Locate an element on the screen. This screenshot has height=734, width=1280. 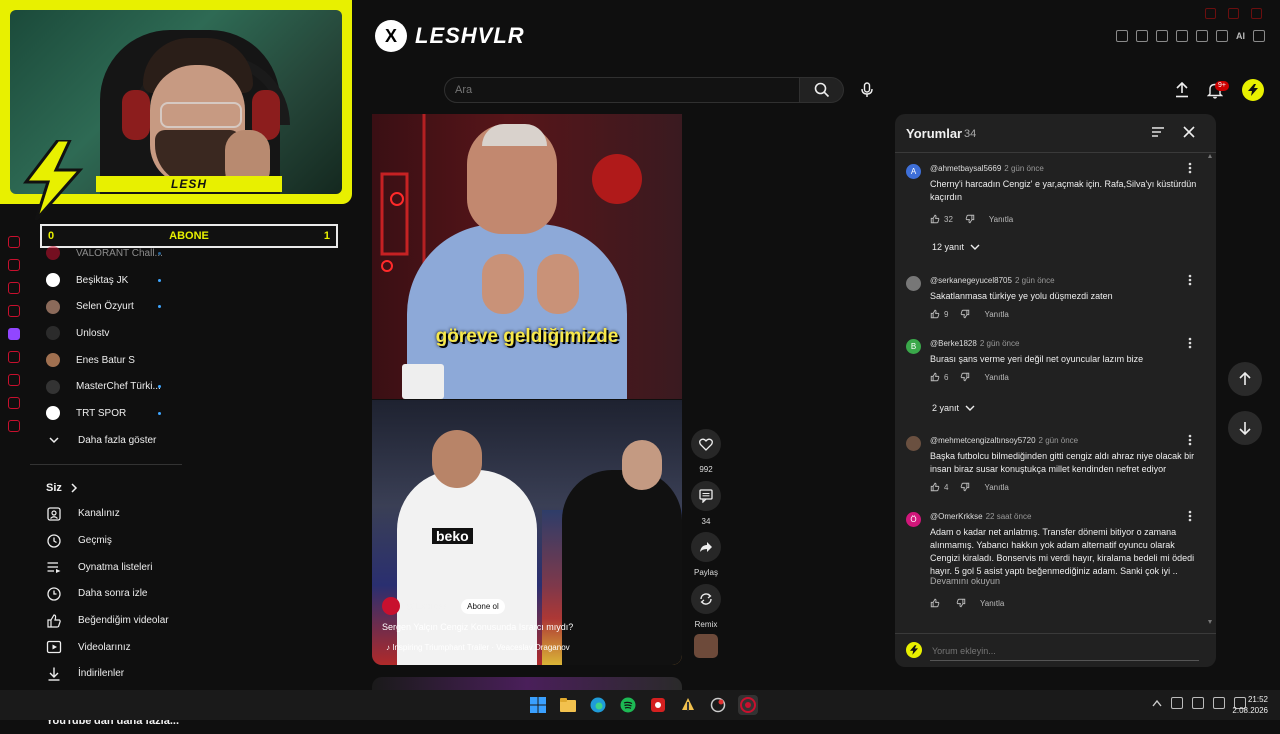
commenter-handle: @mehmetcengizaltınsoy5720 is located at coordinates (983, 440).